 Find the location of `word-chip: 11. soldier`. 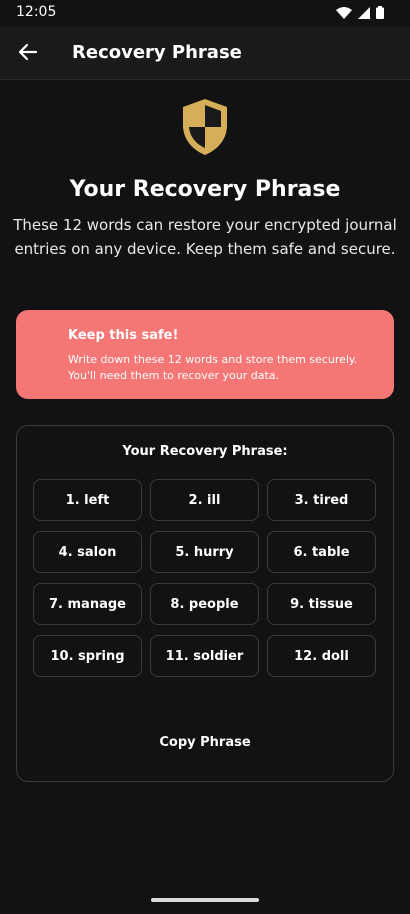

word-chip: 11. soldier is located at coordinates (204, 656).